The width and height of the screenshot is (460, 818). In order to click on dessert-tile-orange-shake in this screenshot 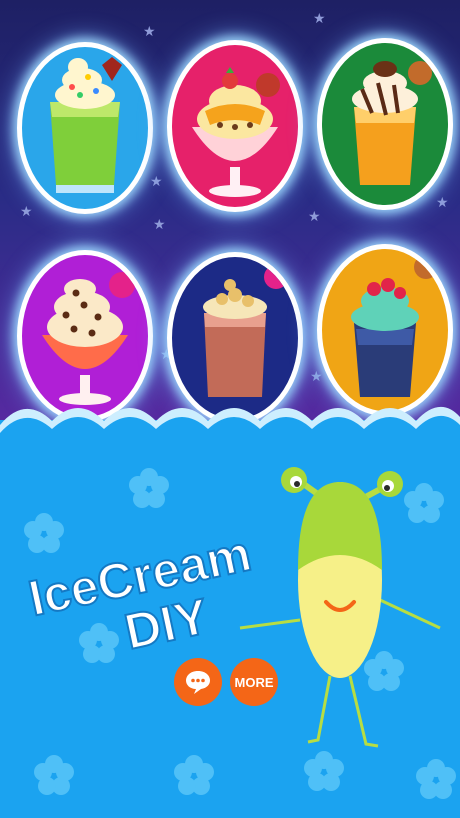, I will do `click(385, 124)`.